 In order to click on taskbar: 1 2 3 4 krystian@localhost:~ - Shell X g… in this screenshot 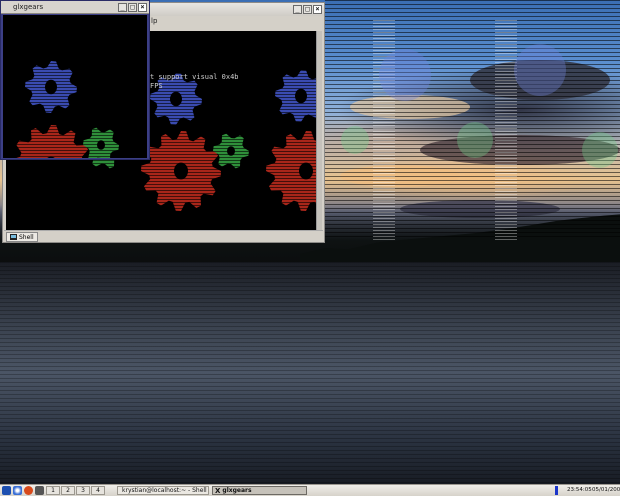, I will do `click(310, 490)`.